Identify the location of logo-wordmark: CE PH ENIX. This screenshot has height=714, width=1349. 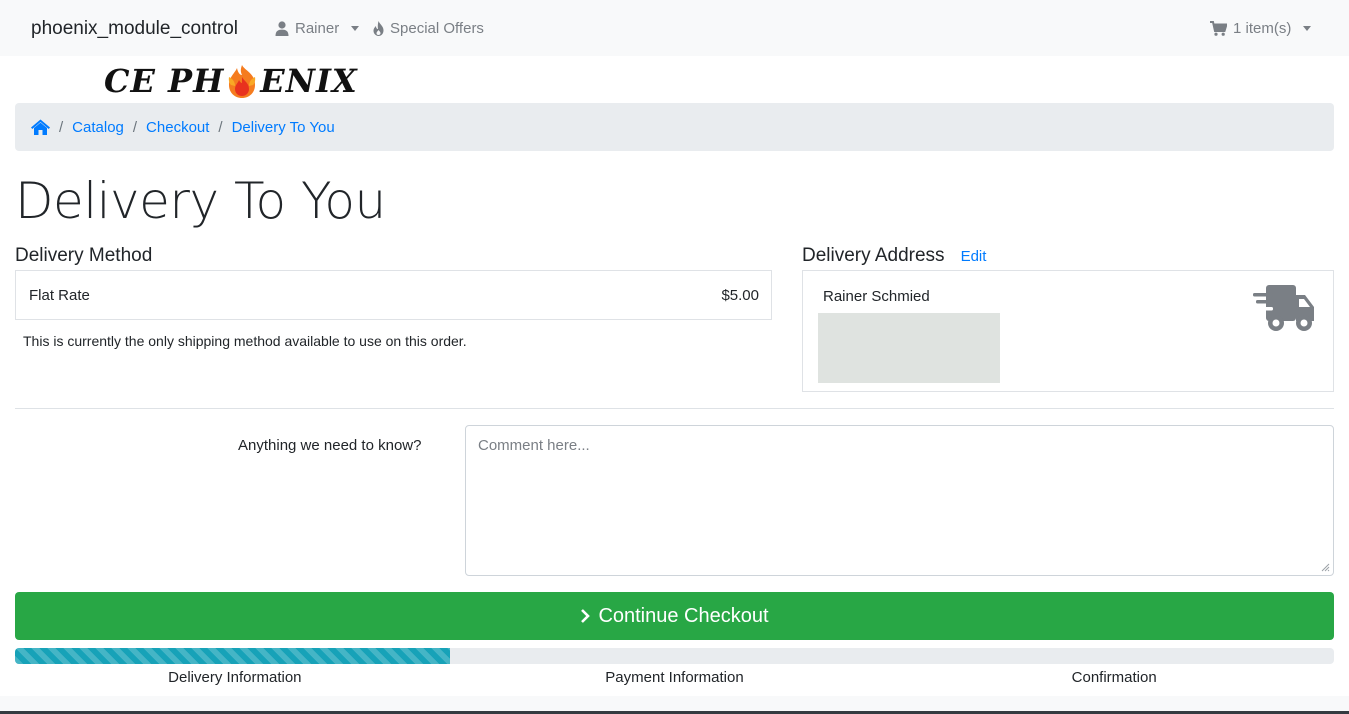
(231, 81).